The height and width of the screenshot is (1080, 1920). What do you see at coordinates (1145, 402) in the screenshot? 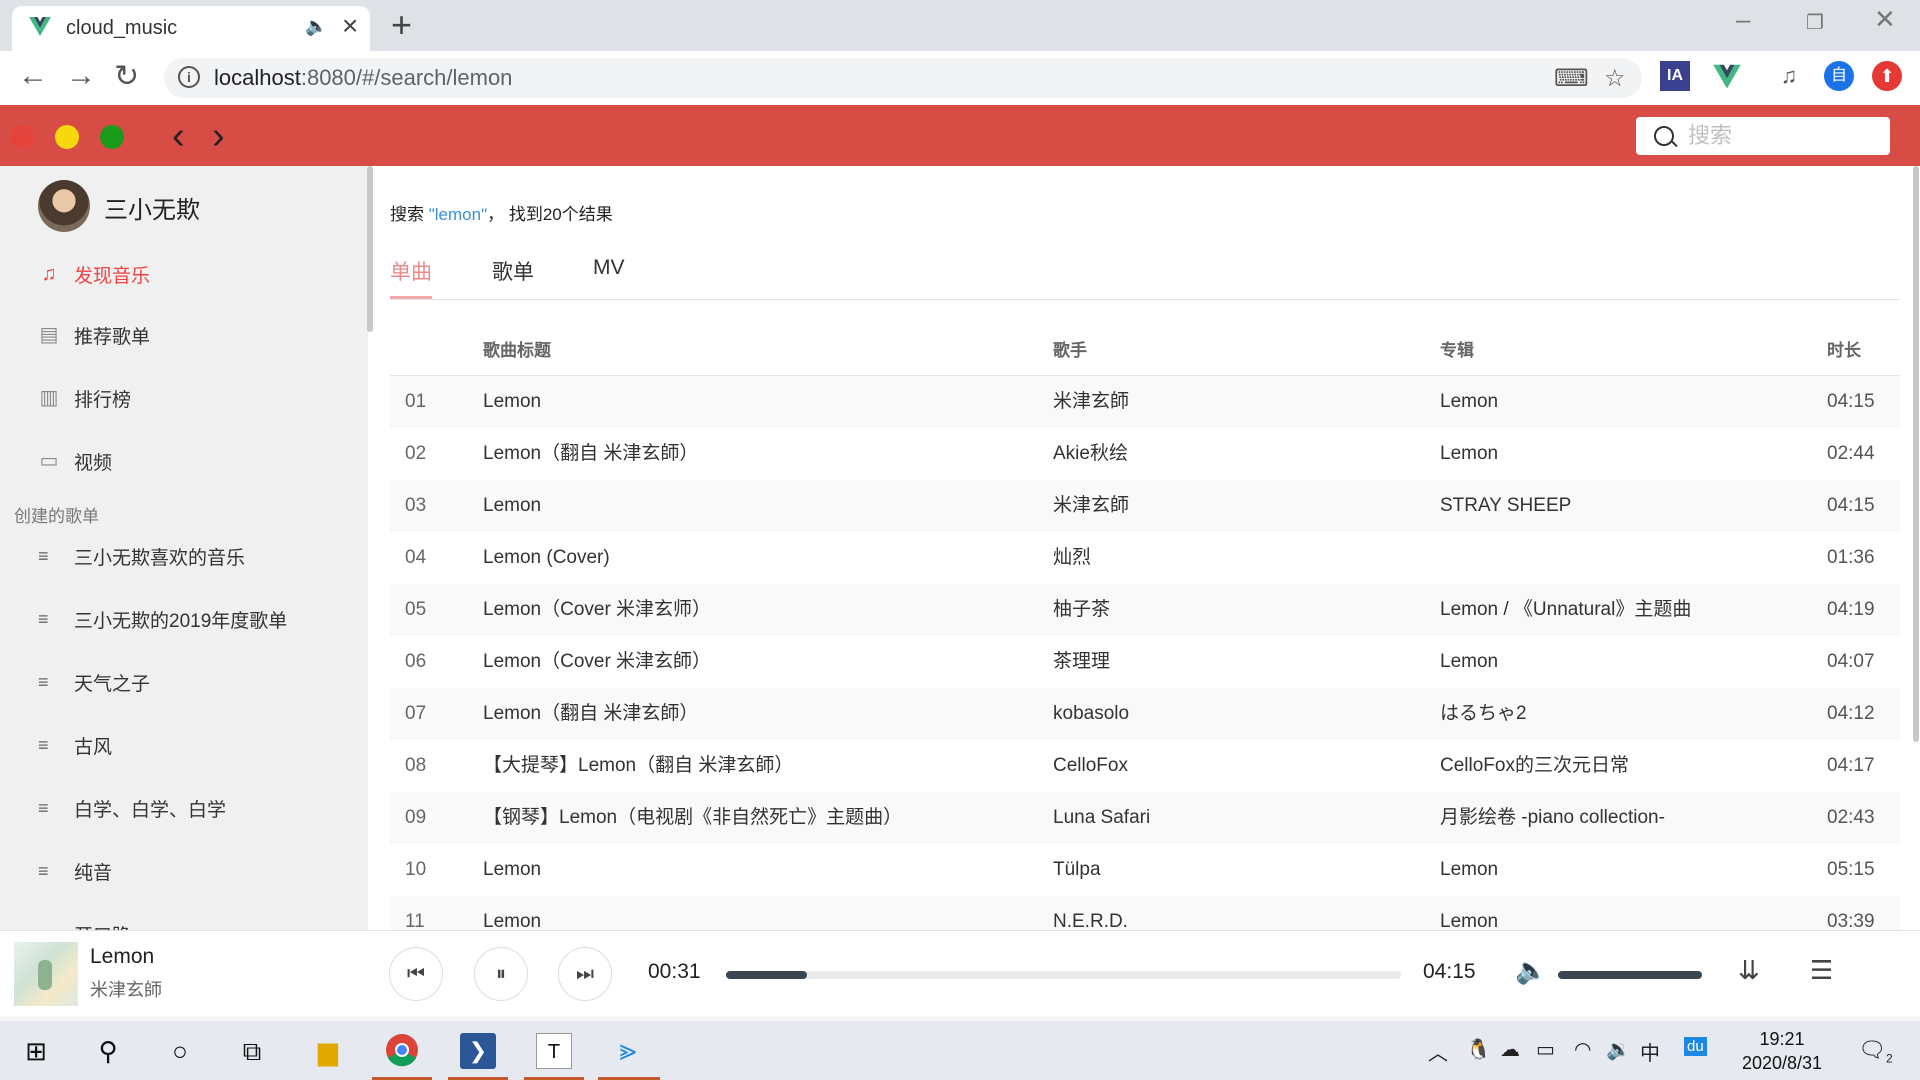
I see `table-row: 01 Lemon 米津玄師 Lemon 04:15` at bounding box center [1145, 402].